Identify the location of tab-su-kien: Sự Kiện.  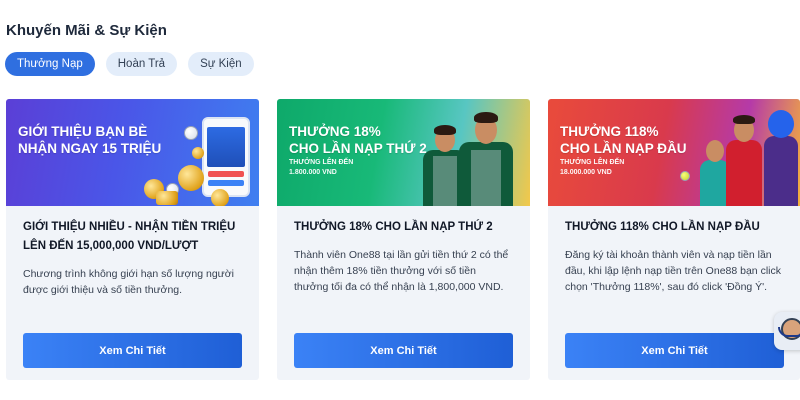
(221, 64).